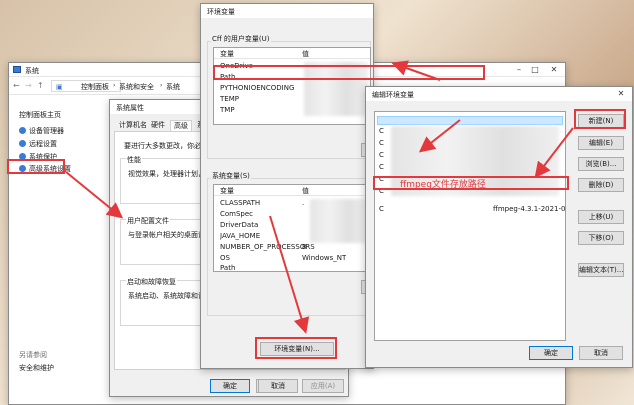 This screenshot has height=405, width=634. Describe the element at coordinates (240, 203) in the screenshot. I see `var-name: CLASSPATH` at that location.